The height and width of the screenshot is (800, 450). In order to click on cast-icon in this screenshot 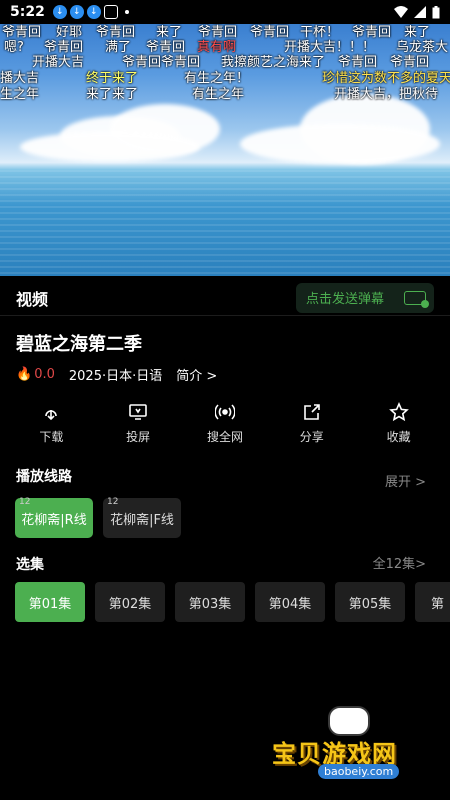, I will do `click(138, 412)`.